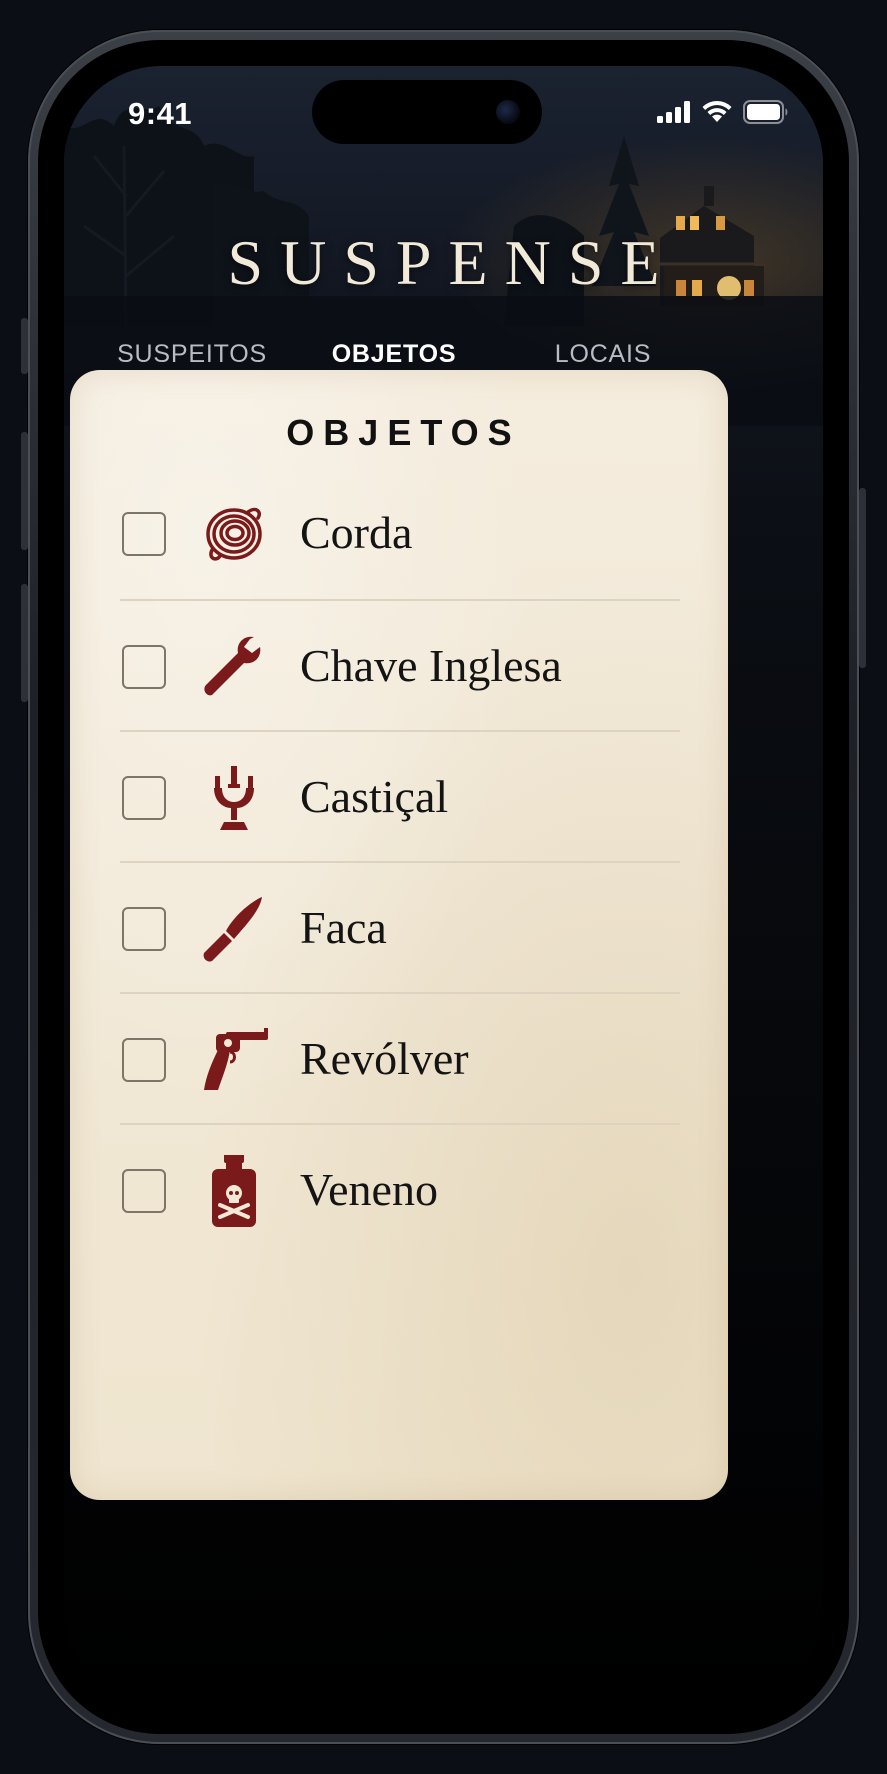 Image resolution: width=887 pixels, height=1774 pixels. Describe the element at coordinates (369, 1189) in the screenshot. I see `item-label: Veneno` at that location.